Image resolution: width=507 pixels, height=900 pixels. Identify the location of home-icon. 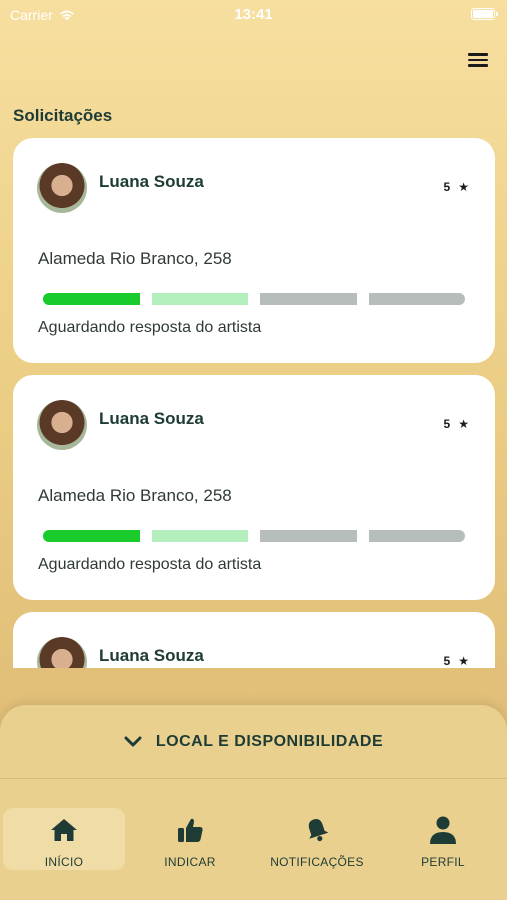
(64, 830).